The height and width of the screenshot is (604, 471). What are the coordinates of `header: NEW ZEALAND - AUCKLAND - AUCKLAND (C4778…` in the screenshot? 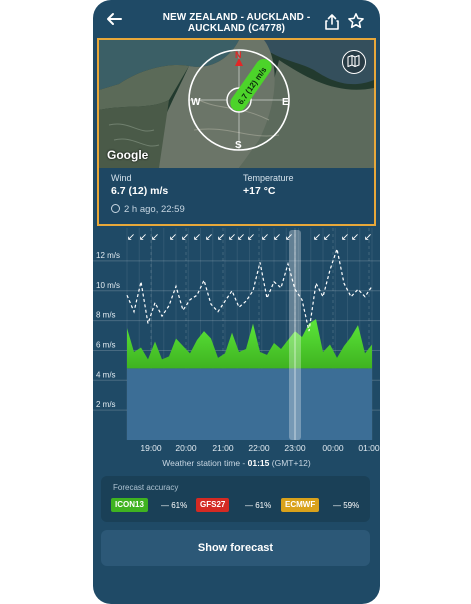 It's located at (236, 19).